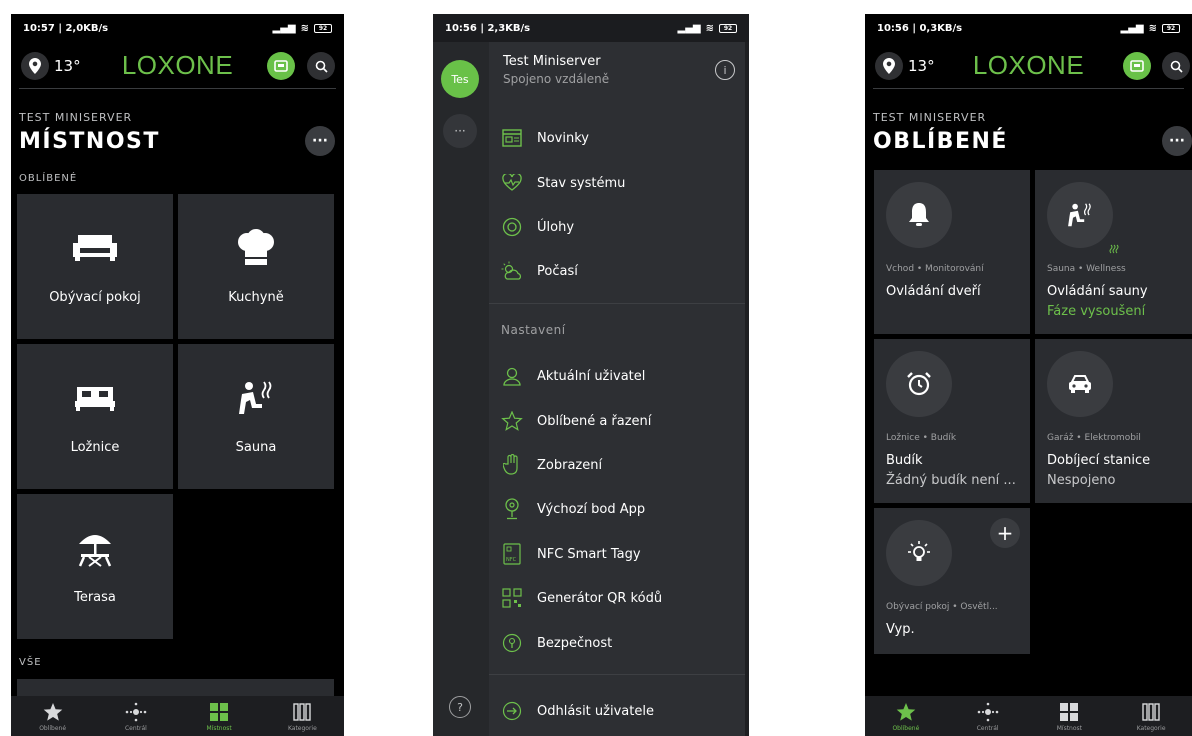  What do you see at coordinates (1097, 291) in the screenshot?
I see `favorite-name: Ovládání sauny` at bounding box center [1097, 291].